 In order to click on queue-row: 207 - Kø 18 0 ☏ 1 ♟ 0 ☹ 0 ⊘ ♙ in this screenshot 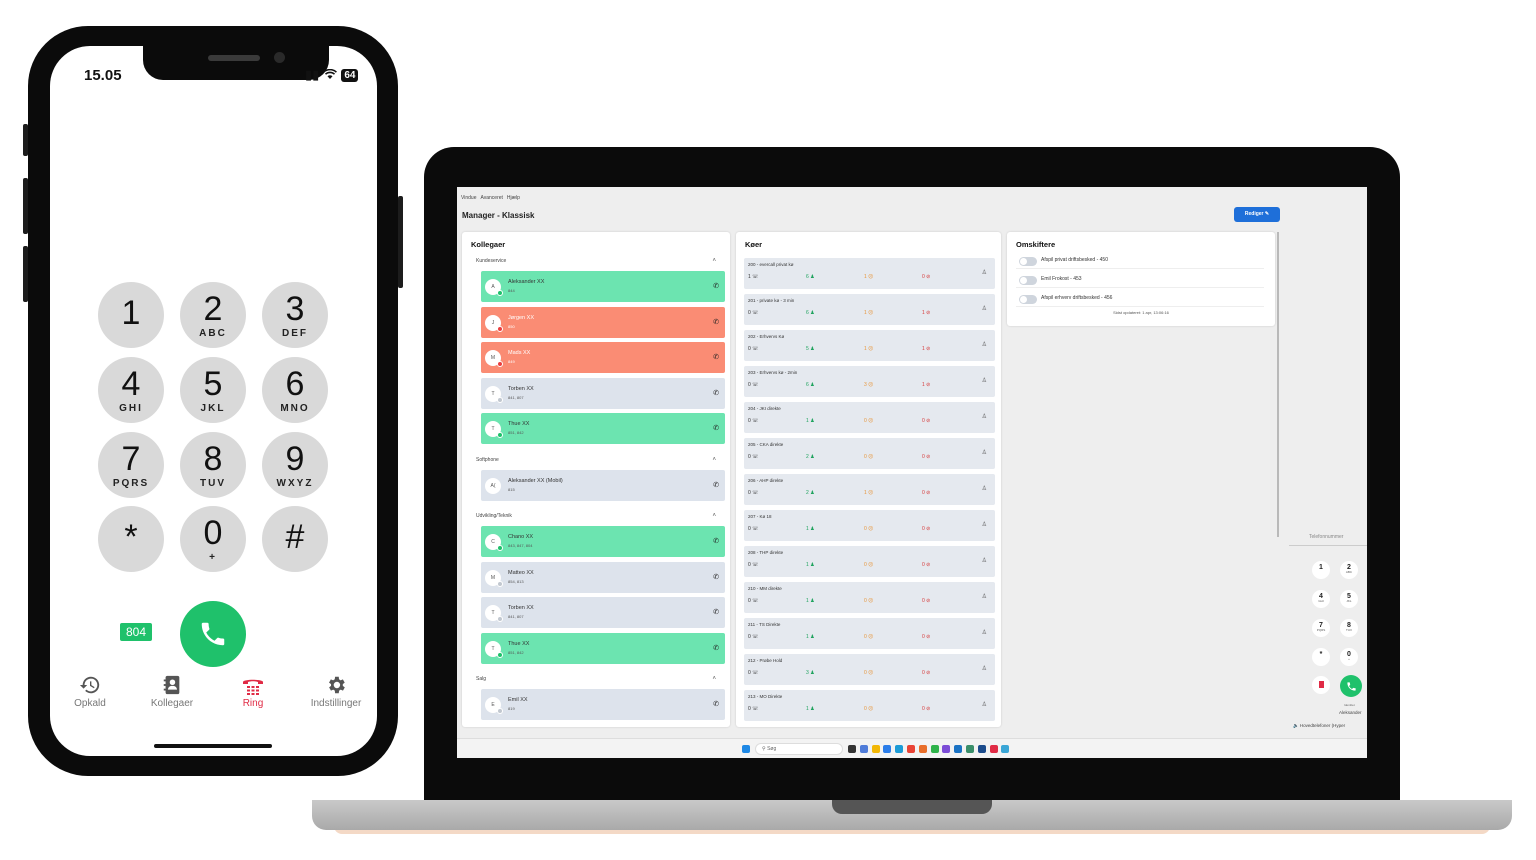, I will do `click(869, 525)`.